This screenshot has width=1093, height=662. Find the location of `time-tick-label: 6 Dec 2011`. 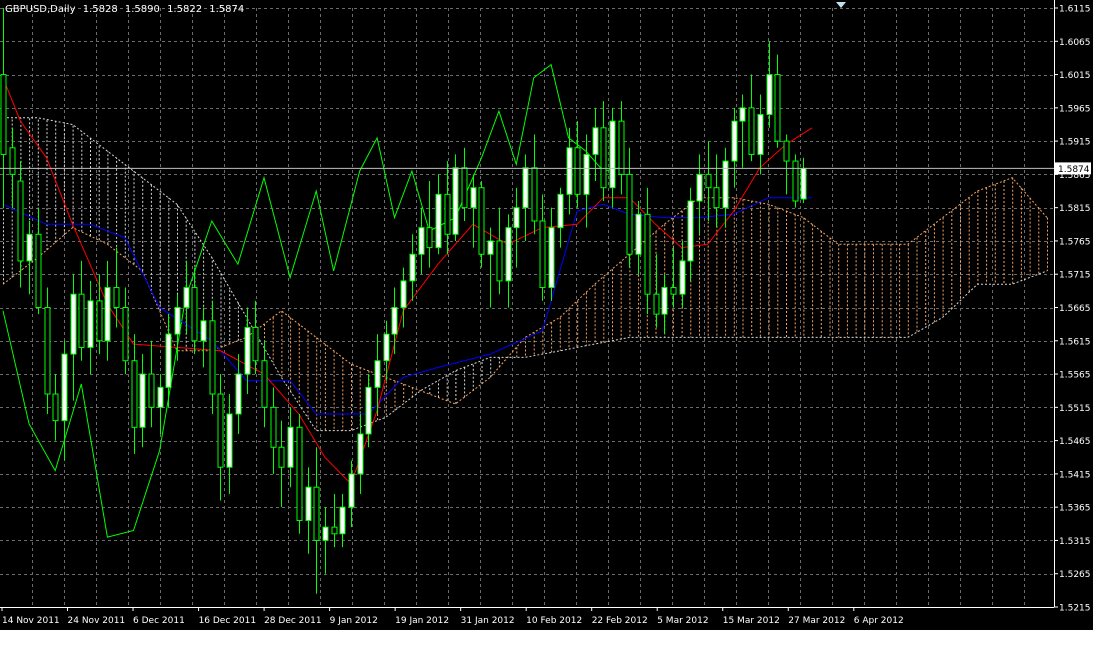

time-tick-label: 6 Dec 2011 is located at coordinates (159, 621).